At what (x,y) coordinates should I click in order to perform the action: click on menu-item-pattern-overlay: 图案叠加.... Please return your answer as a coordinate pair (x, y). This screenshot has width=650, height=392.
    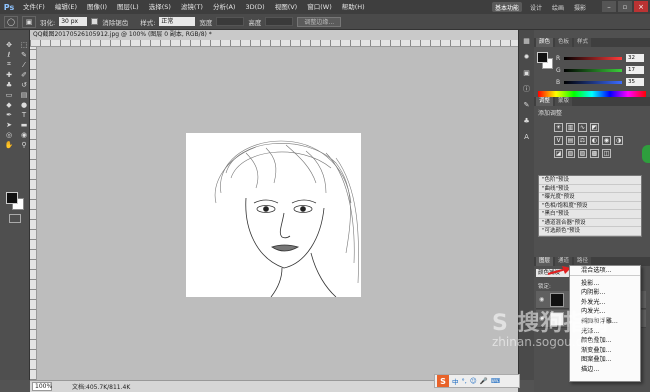
    Looking at the image, I should click on (605, 360).